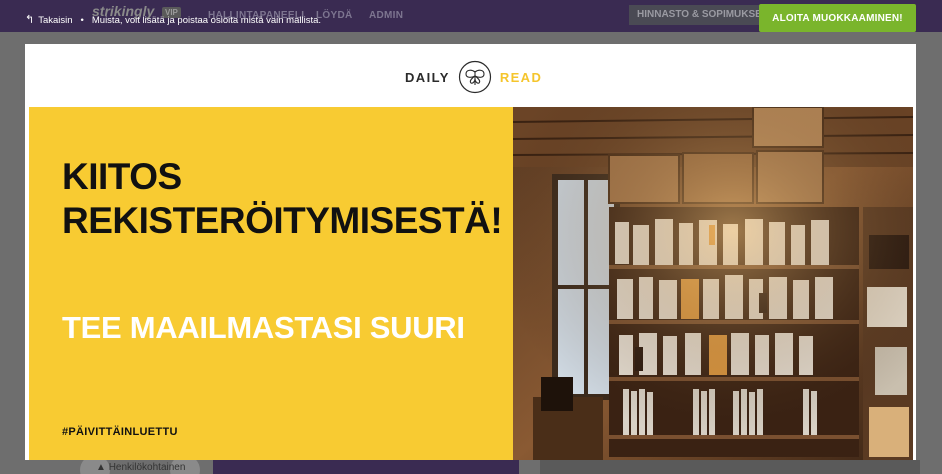  What do you see at coordinates (427, 77) in the screenshot?
I see `brand-daily: DAILY` at bounding box center [427, 77].